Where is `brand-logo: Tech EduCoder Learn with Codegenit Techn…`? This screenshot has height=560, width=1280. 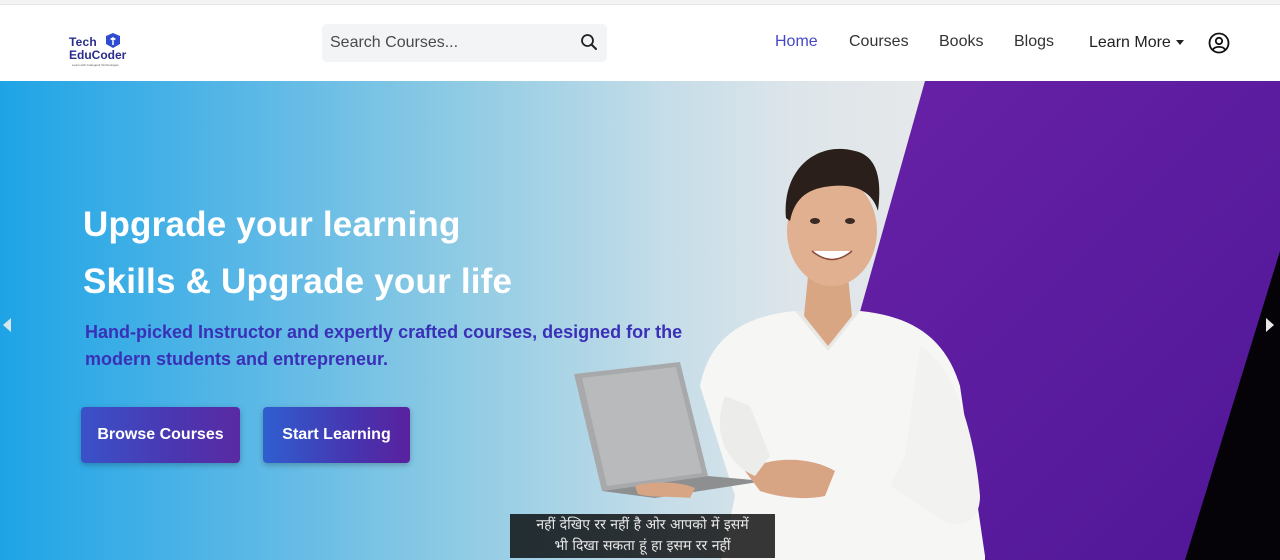 brand-logo: Tech EduCoder Learn with Codegenit Techn… is located at coordinates (104, 52).